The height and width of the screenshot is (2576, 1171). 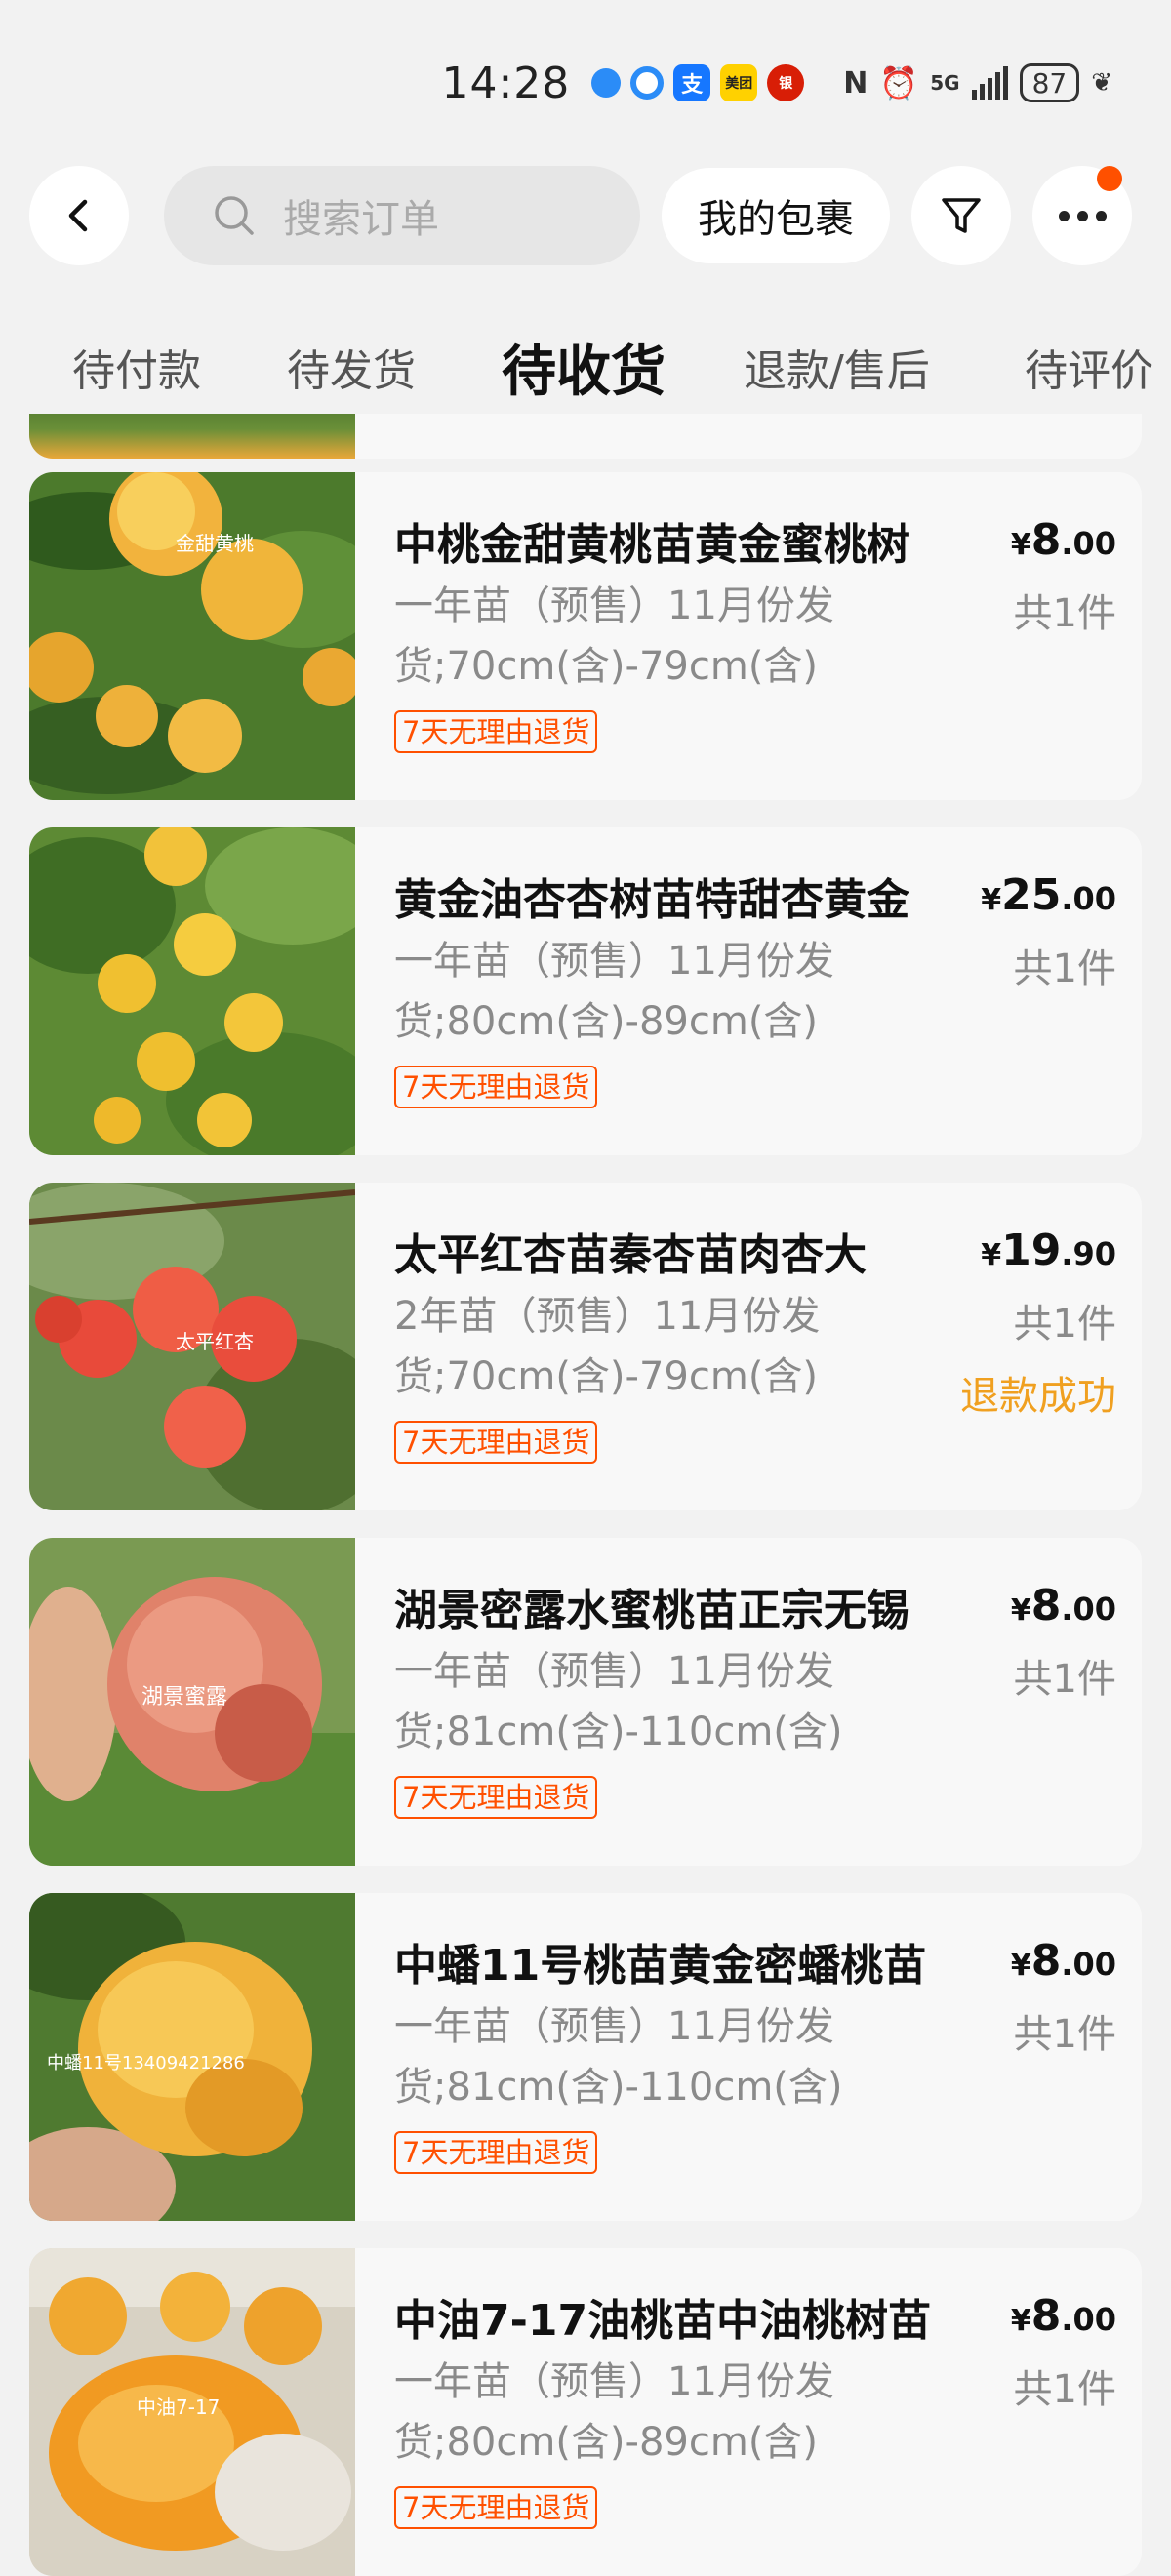 I want to click on product-image-label: 金甜黄桃, so click(x=215, y=543).